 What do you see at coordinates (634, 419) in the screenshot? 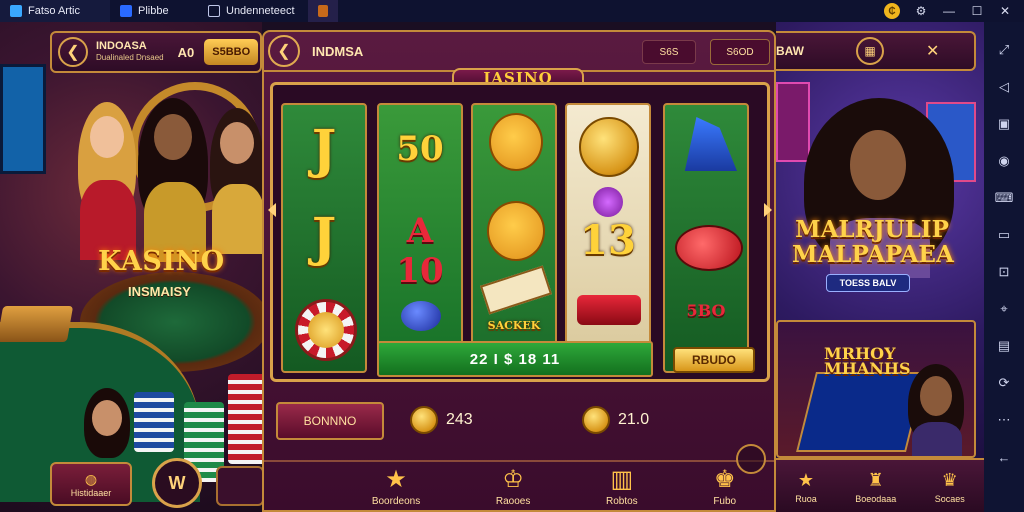
I see `balance-2-value: 21.0` at bounding box center [634, 419].